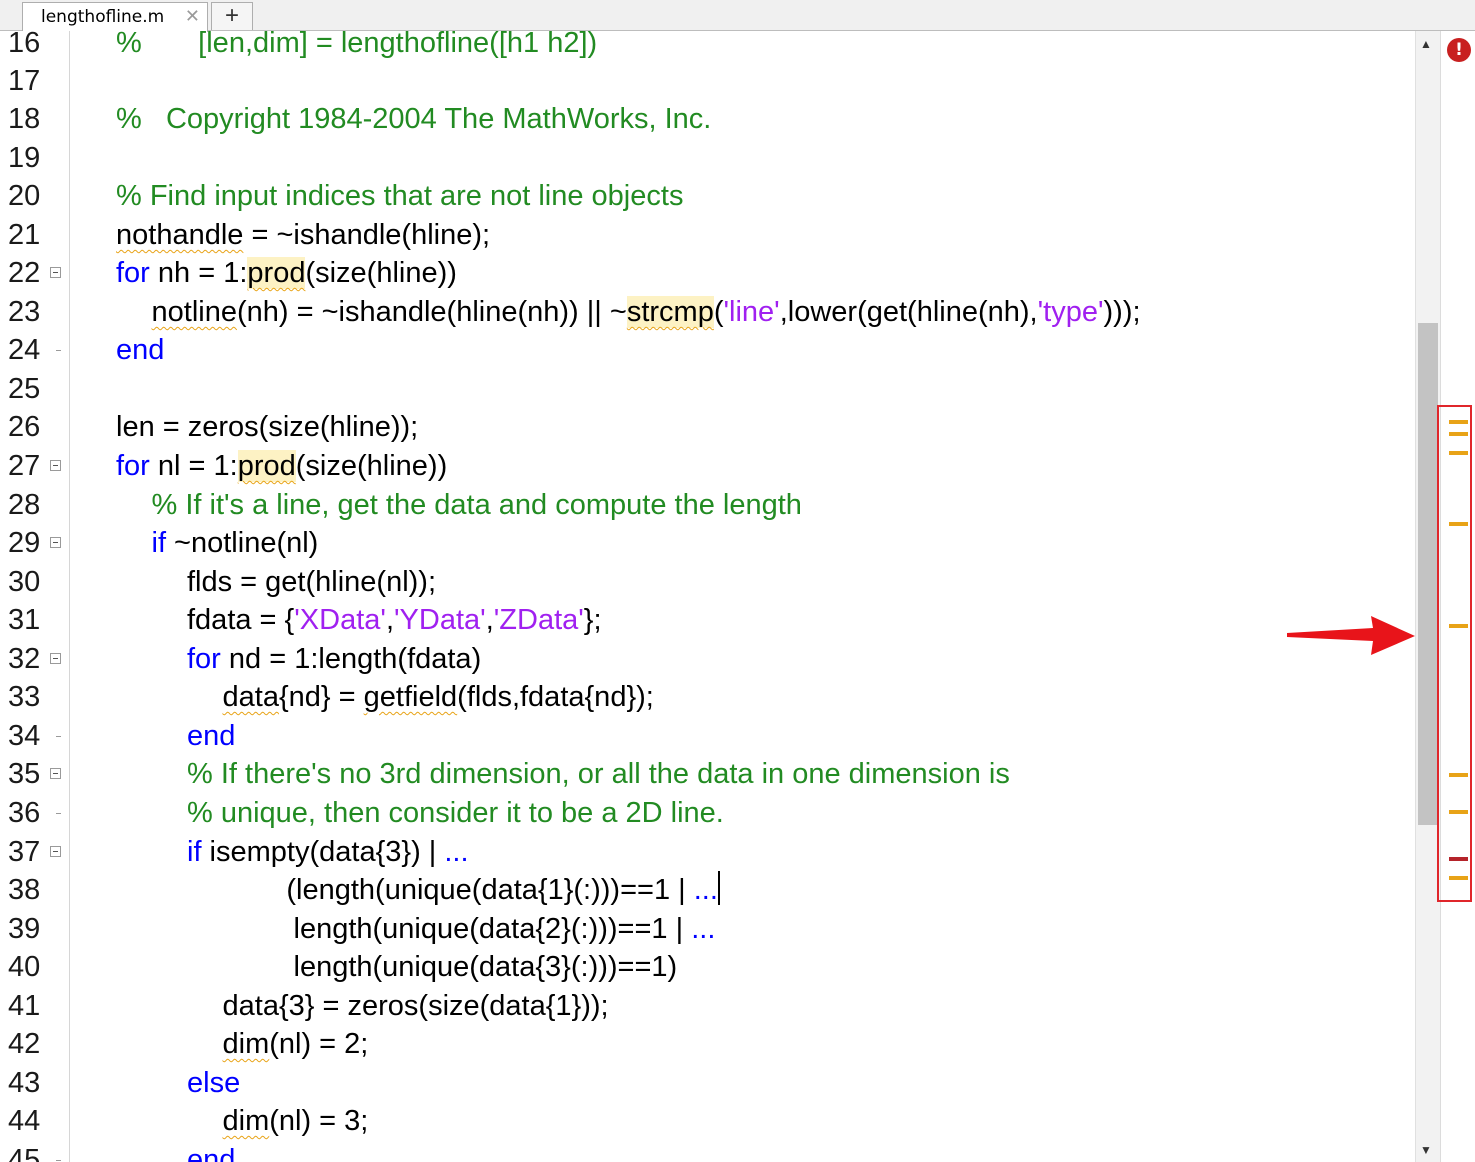 Image resolution: width=1475 pixels, height=1162 pixels. What do you see at coordinates (431, 312) in the screenshot?
I see `code-token: (nh) = ~ishandle(hline(nh)) || ~` at bounding box center [431, 312].